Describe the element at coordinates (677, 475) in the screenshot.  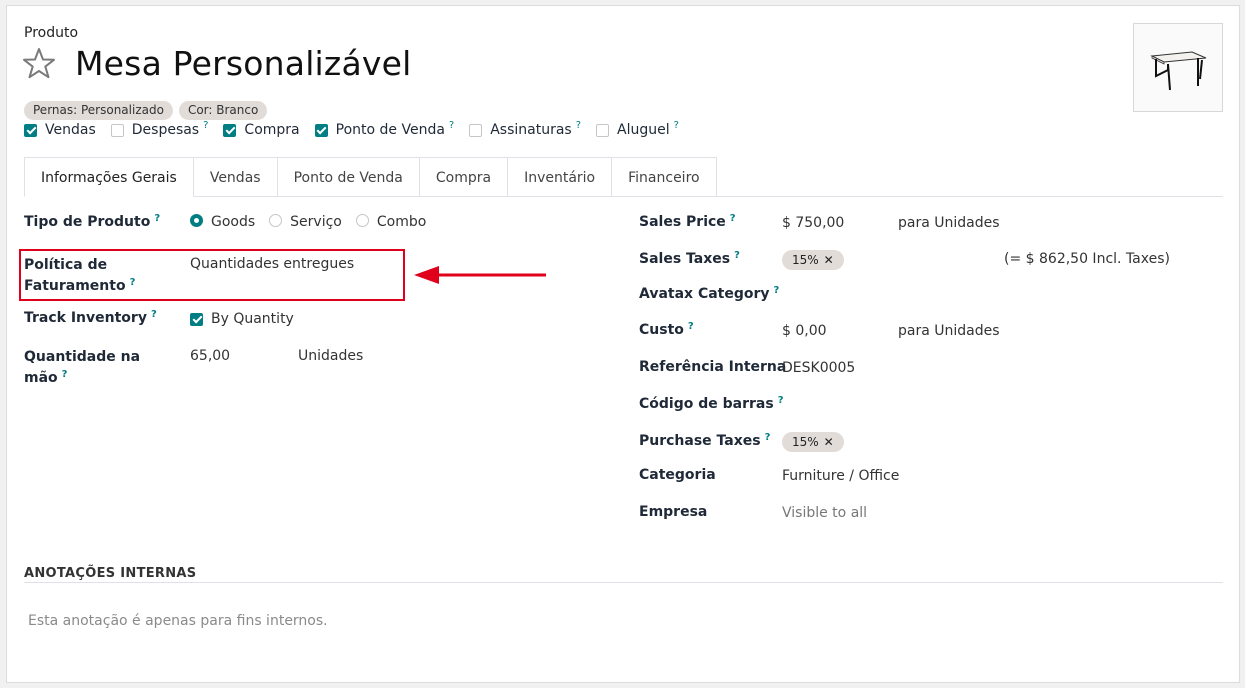
I see `category-label: Categoria` at that location.